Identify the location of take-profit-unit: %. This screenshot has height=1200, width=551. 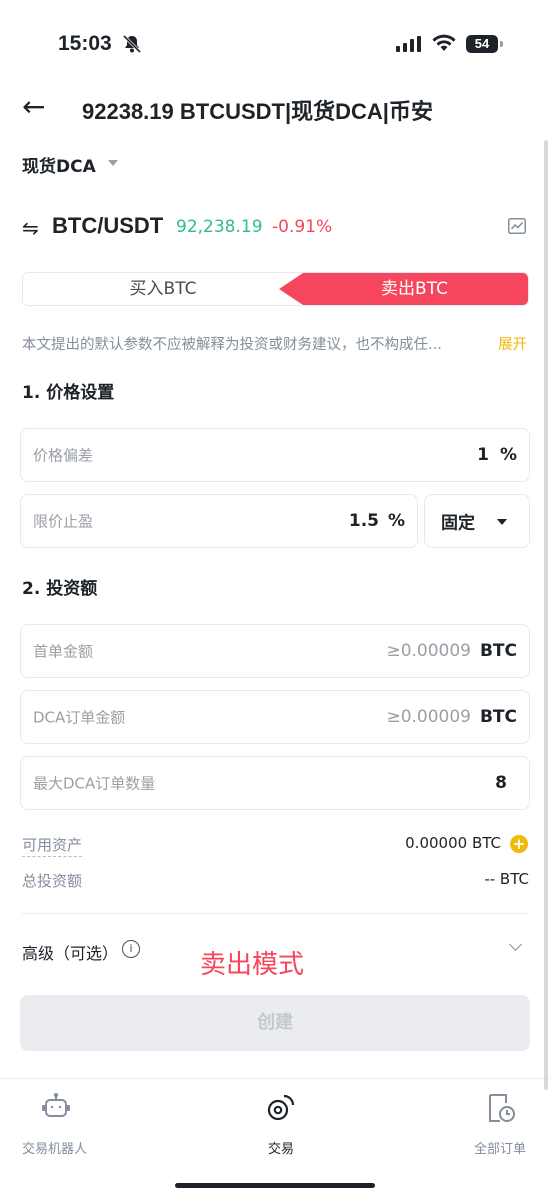
(396, 521).